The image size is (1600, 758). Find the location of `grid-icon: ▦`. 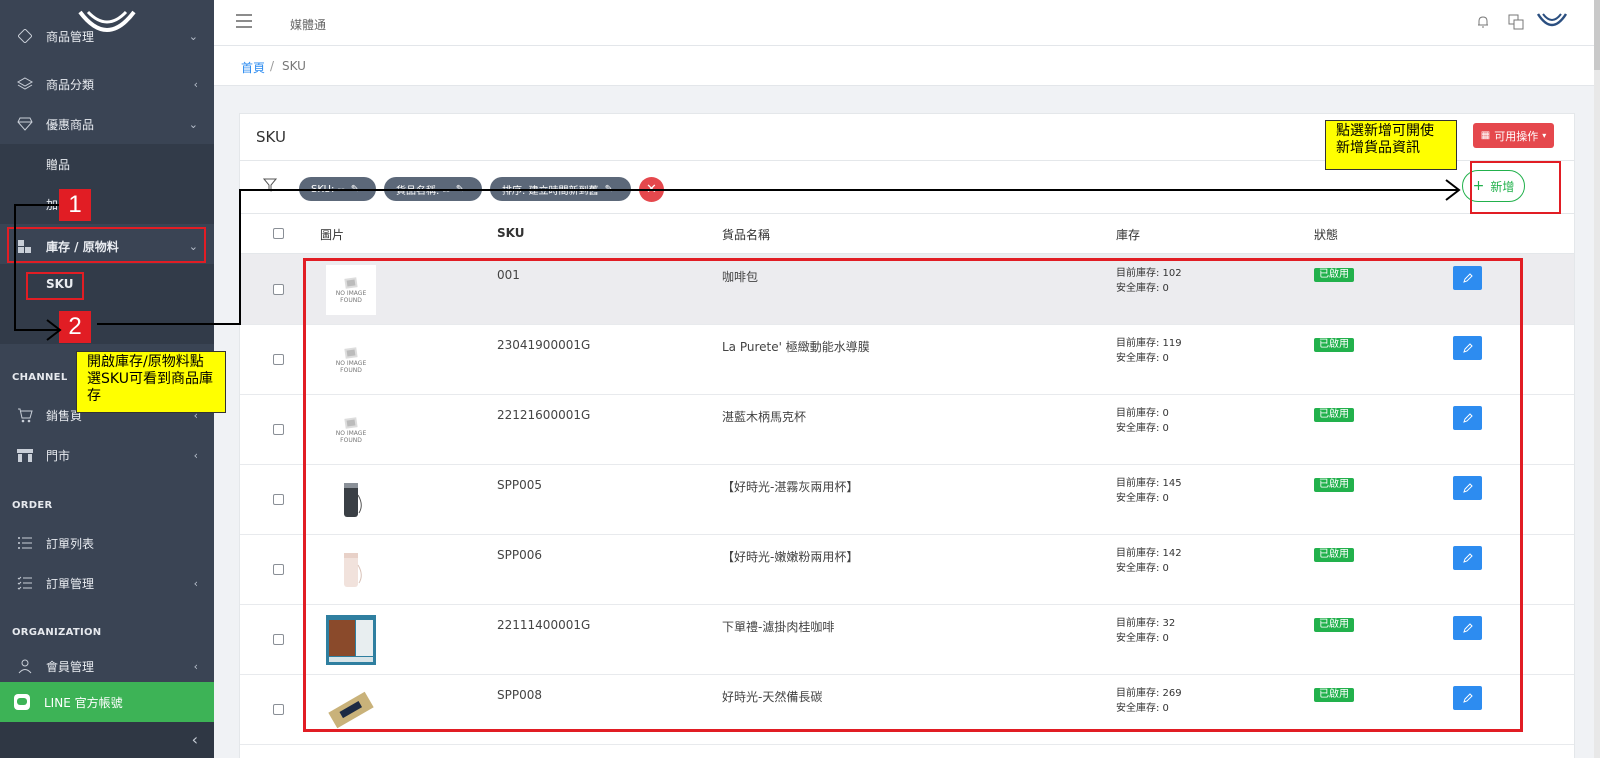

grid-icon: ▦ is located at coordinates (1485, 135).